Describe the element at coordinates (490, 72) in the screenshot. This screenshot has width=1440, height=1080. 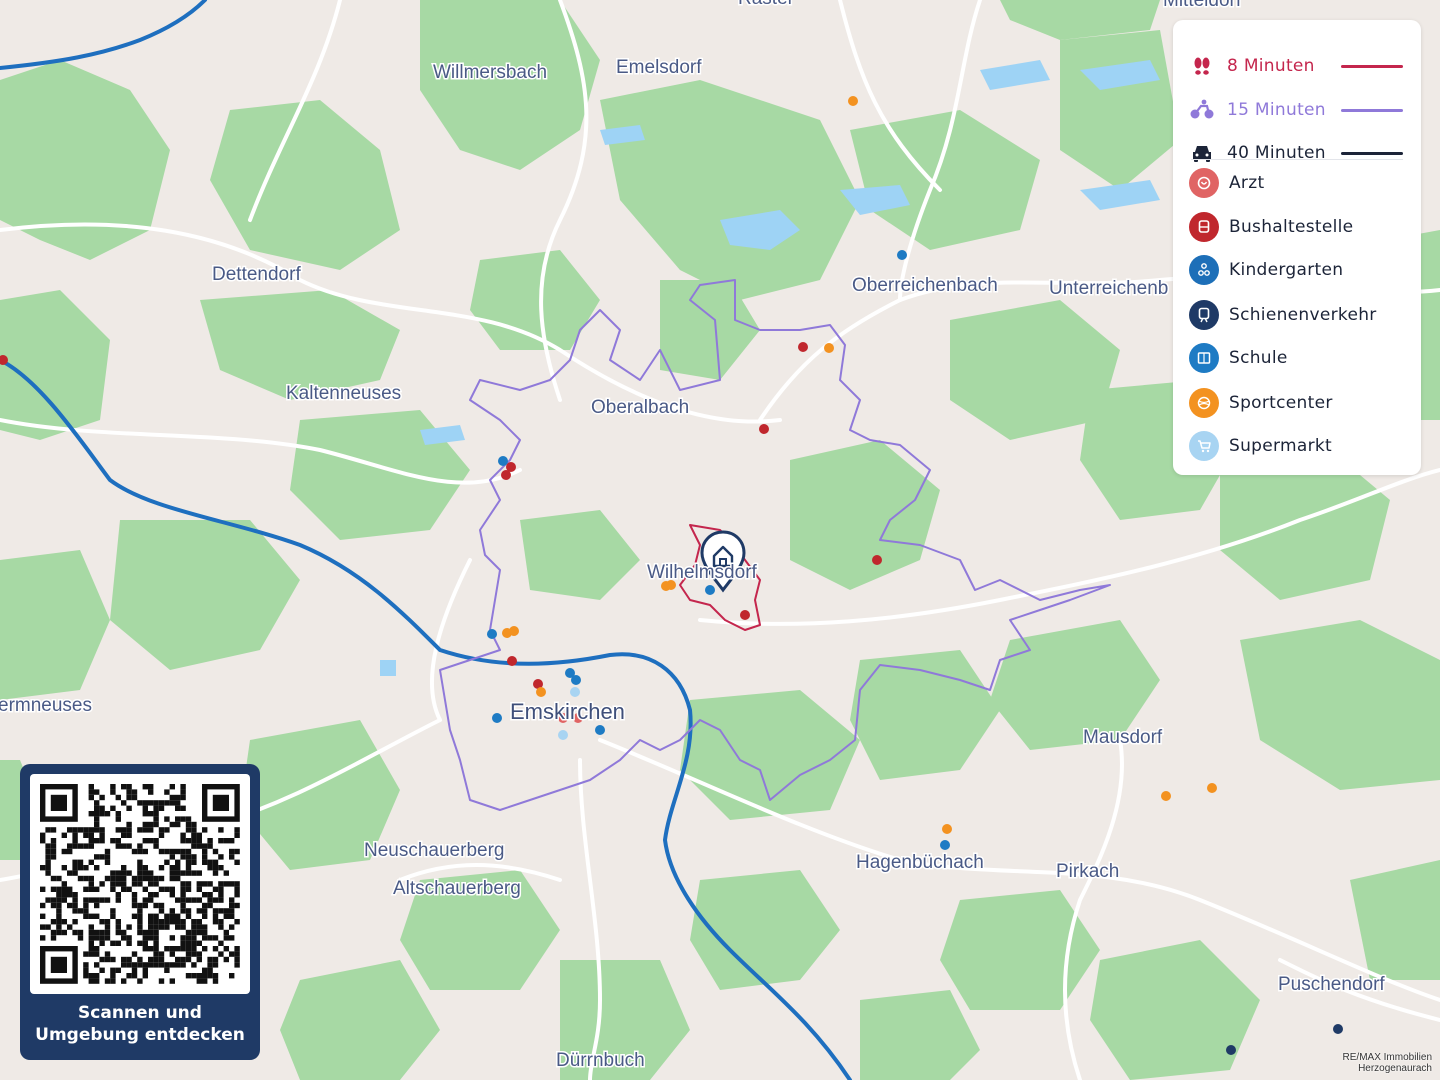
I see `town-label: Willmersbach` at that location.